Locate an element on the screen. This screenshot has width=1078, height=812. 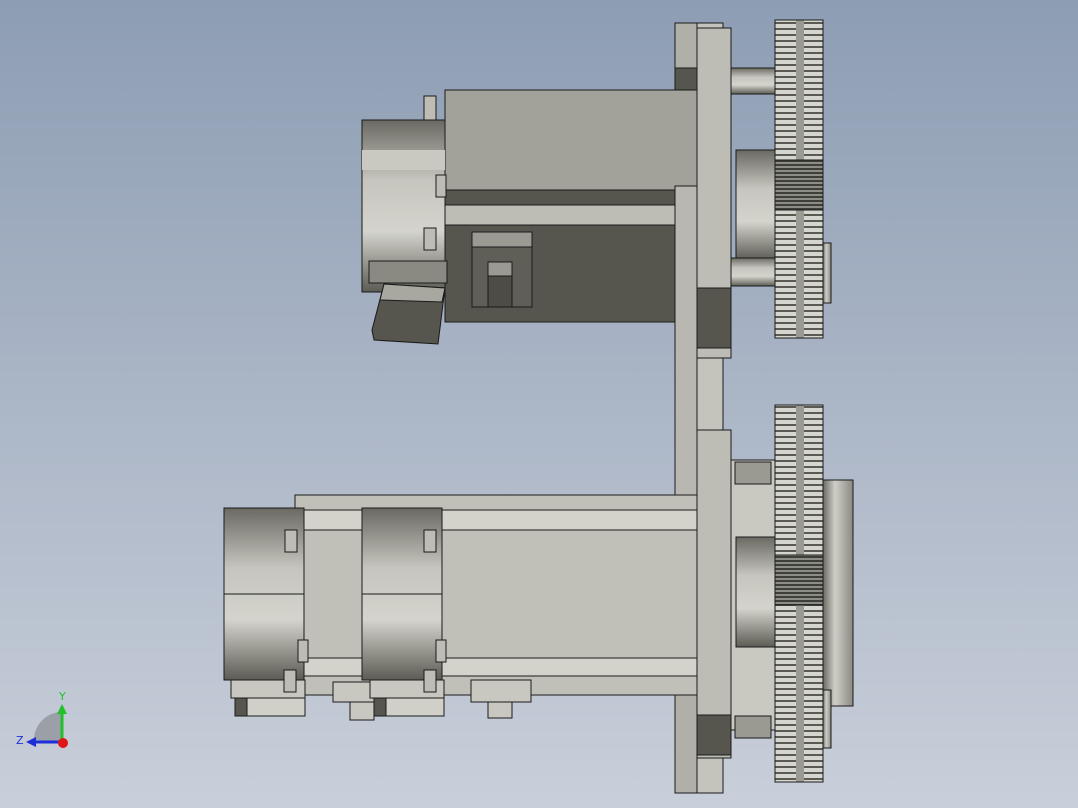
lower-connector-2-base is located at coordinates (362, 711).